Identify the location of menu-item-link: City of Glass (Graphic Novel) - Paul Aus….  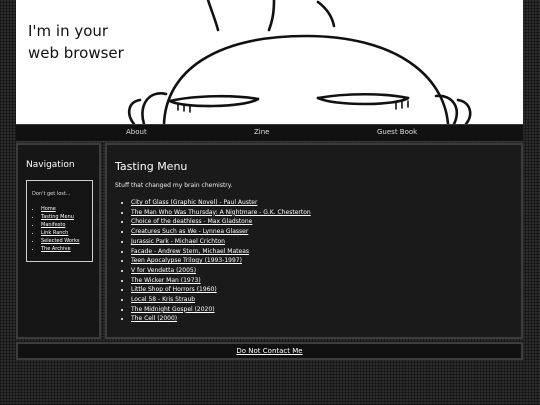
(194, 202).